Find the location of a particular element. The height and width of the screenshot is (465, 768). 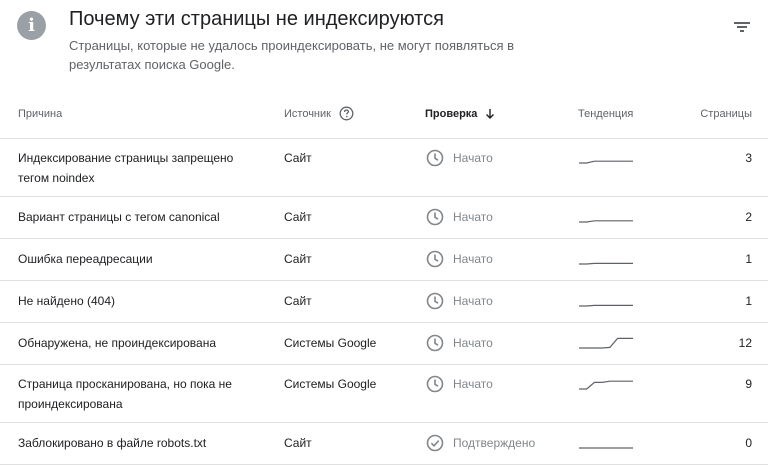

table-row: Ошибка переадресации Сайт Начато 1 is located at coordinates (384, 260).